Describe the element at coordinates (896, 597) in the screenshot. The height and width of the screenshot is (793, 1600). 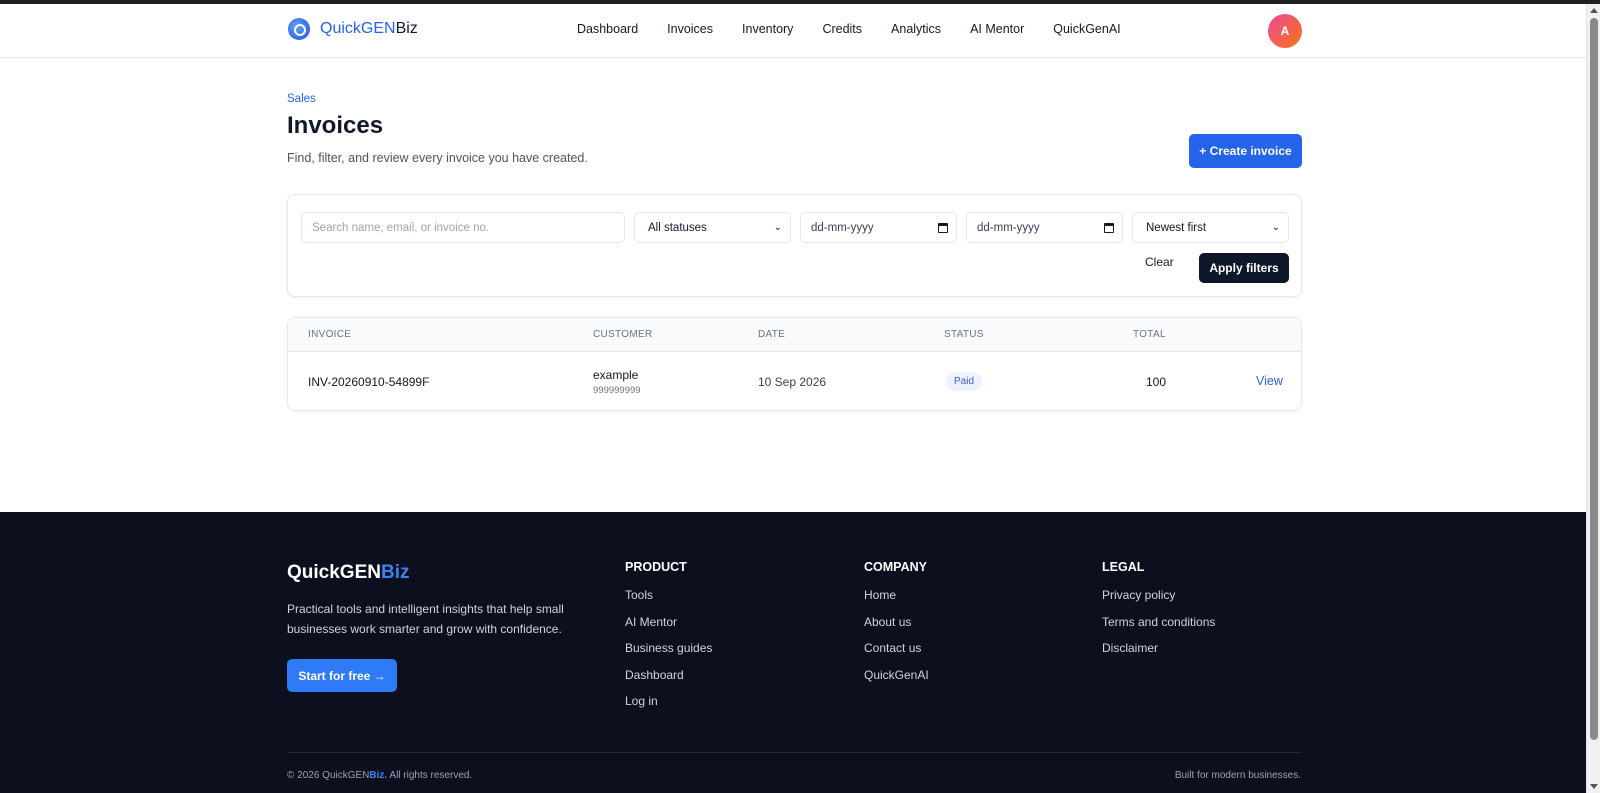
I see `footer-link-home: Home` at that location.